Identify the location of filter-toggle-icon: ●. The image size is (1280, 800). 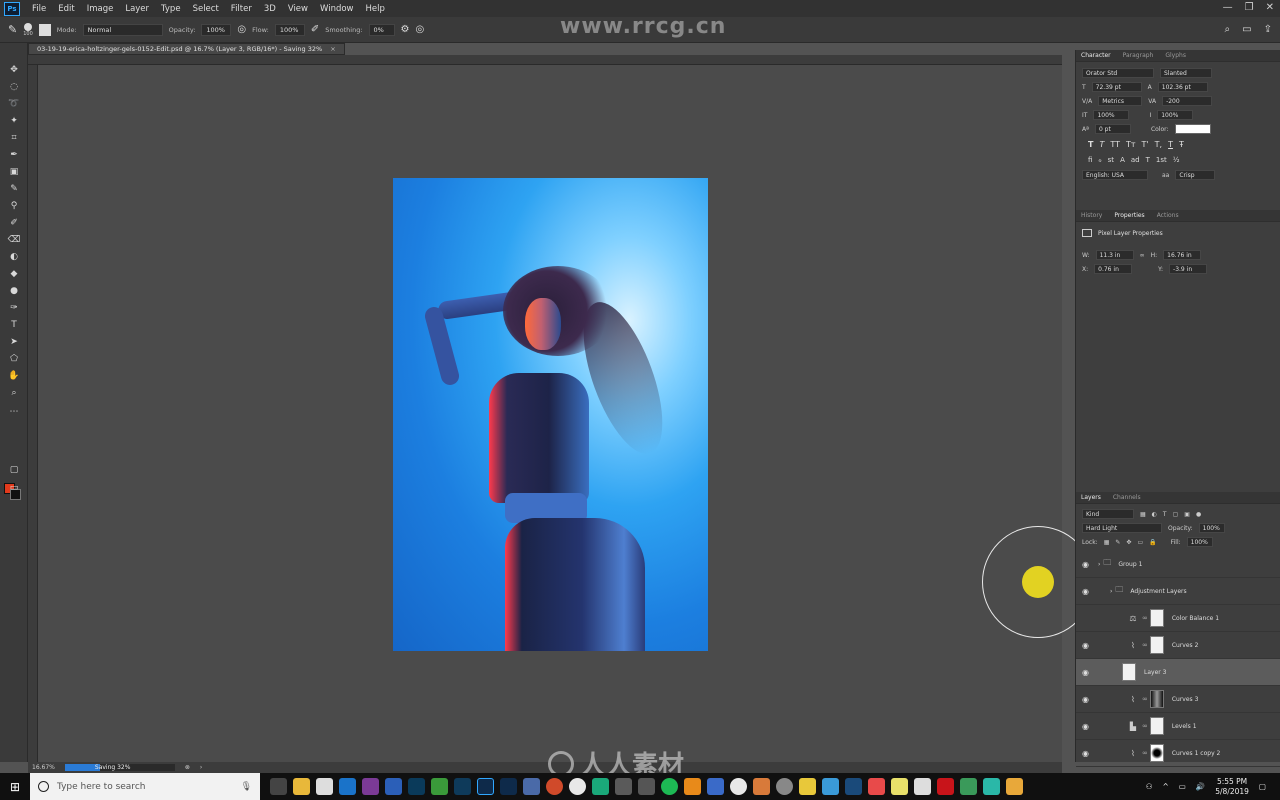
(1198, 514).